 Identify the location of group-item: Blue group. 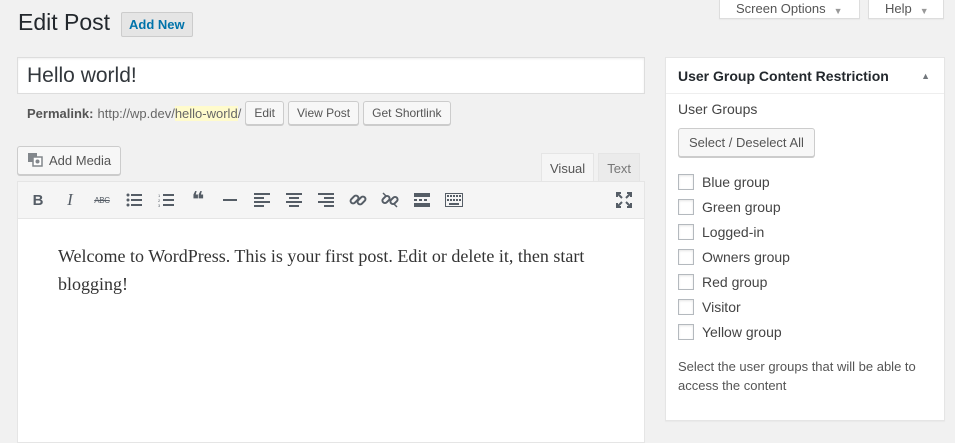
(805, 181).